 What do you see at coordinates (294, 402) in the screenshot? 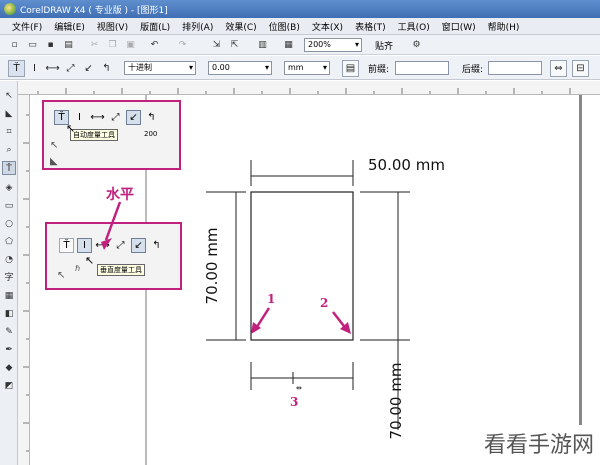
I see `annotation-number-3: 3` at bounding box center [294, 402].